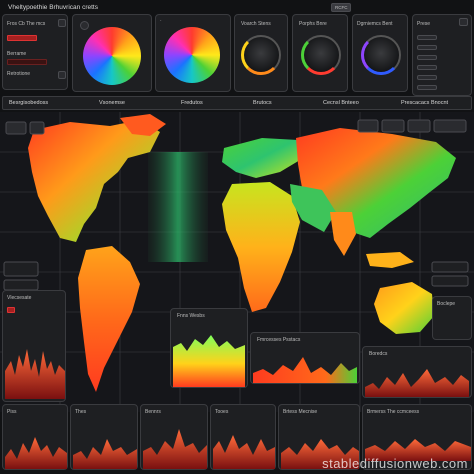 Image resolution: width=474 pixels, height=474 pixels. I want to click on panel-title: Boclepe, so click(446, 304).